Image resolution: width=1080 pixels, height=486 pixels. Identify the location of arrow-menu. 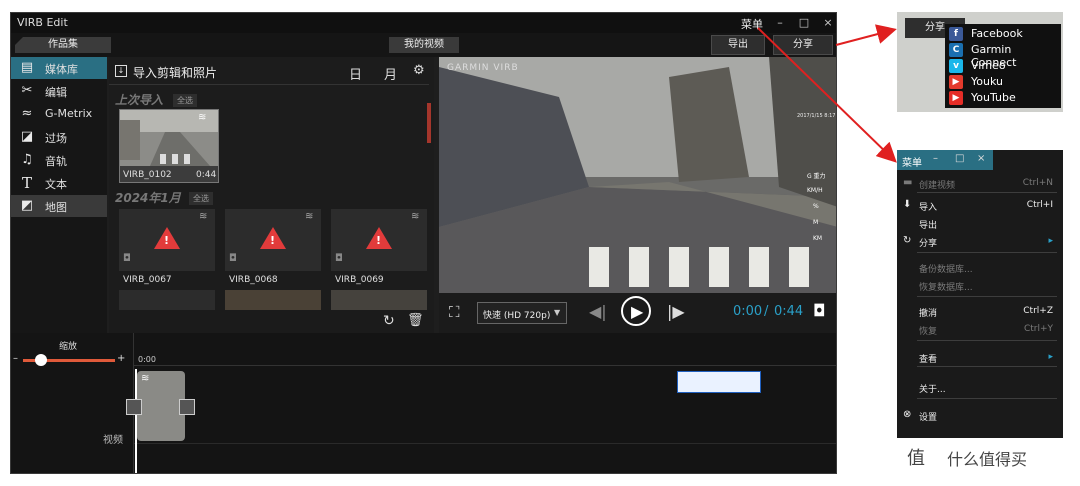
(827, 95).